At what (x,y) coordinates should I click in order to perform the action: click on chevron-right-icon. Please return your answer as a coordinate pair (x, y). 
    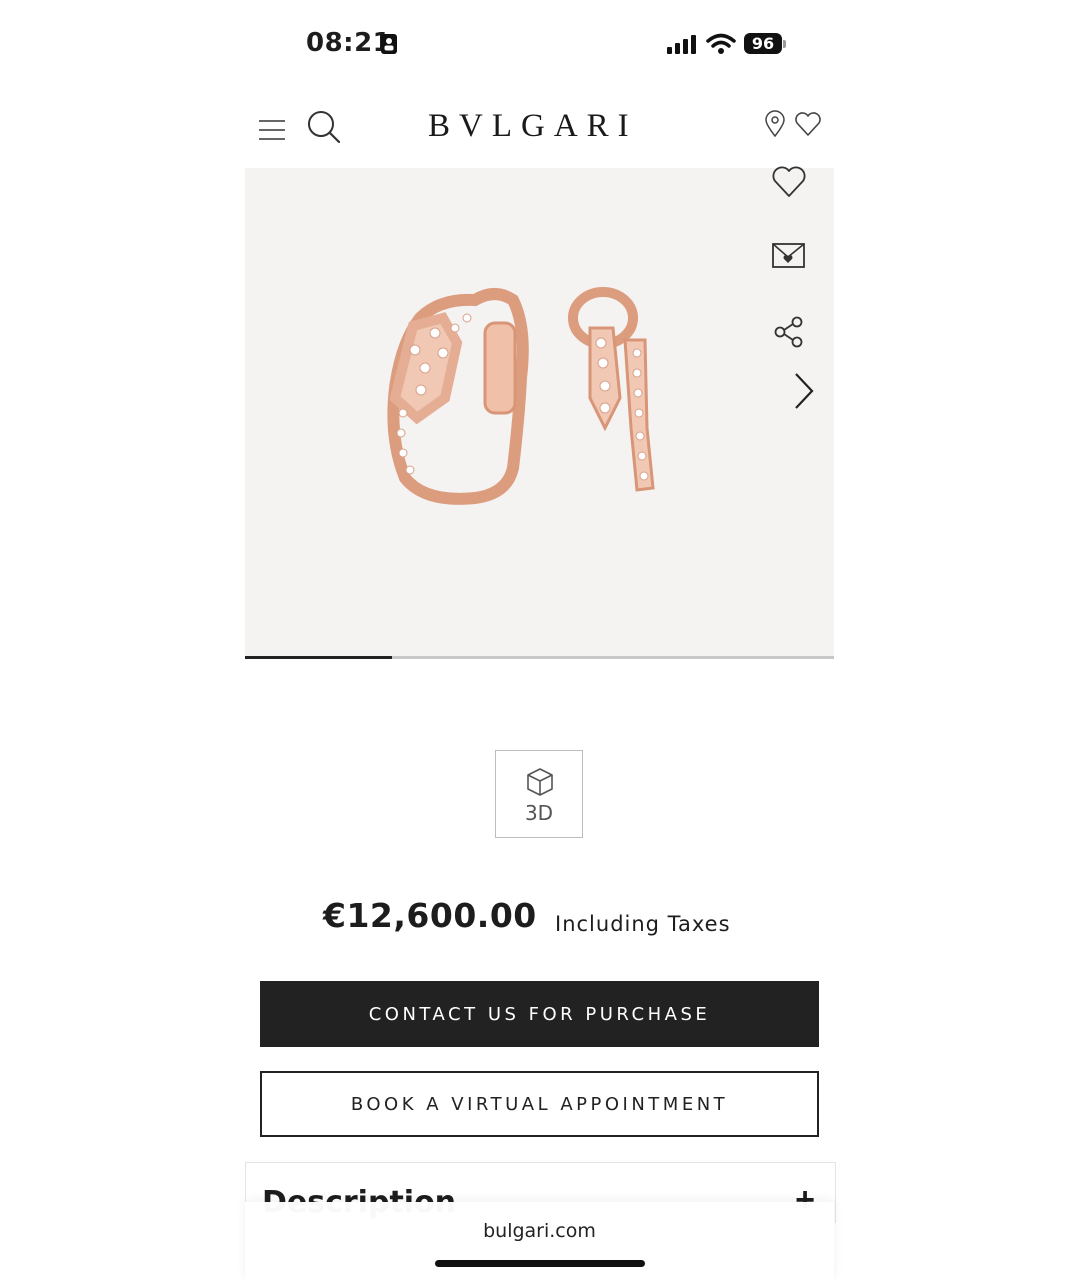
    Looking at the image, I should click on (804, 391).